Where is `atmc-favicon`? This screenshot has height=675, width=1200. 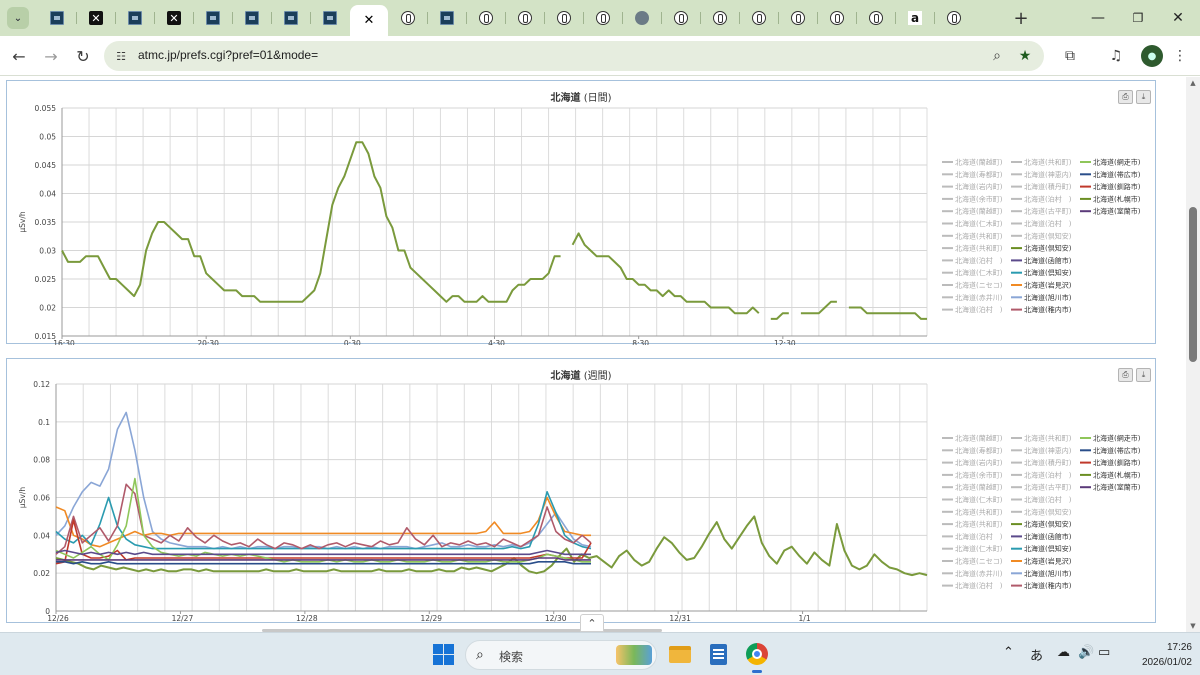 atmc-favicon is located at coordinates (135, 18).